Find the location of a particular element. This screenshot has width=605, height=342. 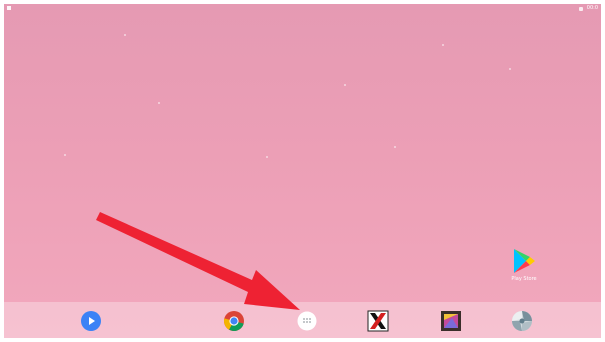

chrome-icon is located at coordinates (233, 321).